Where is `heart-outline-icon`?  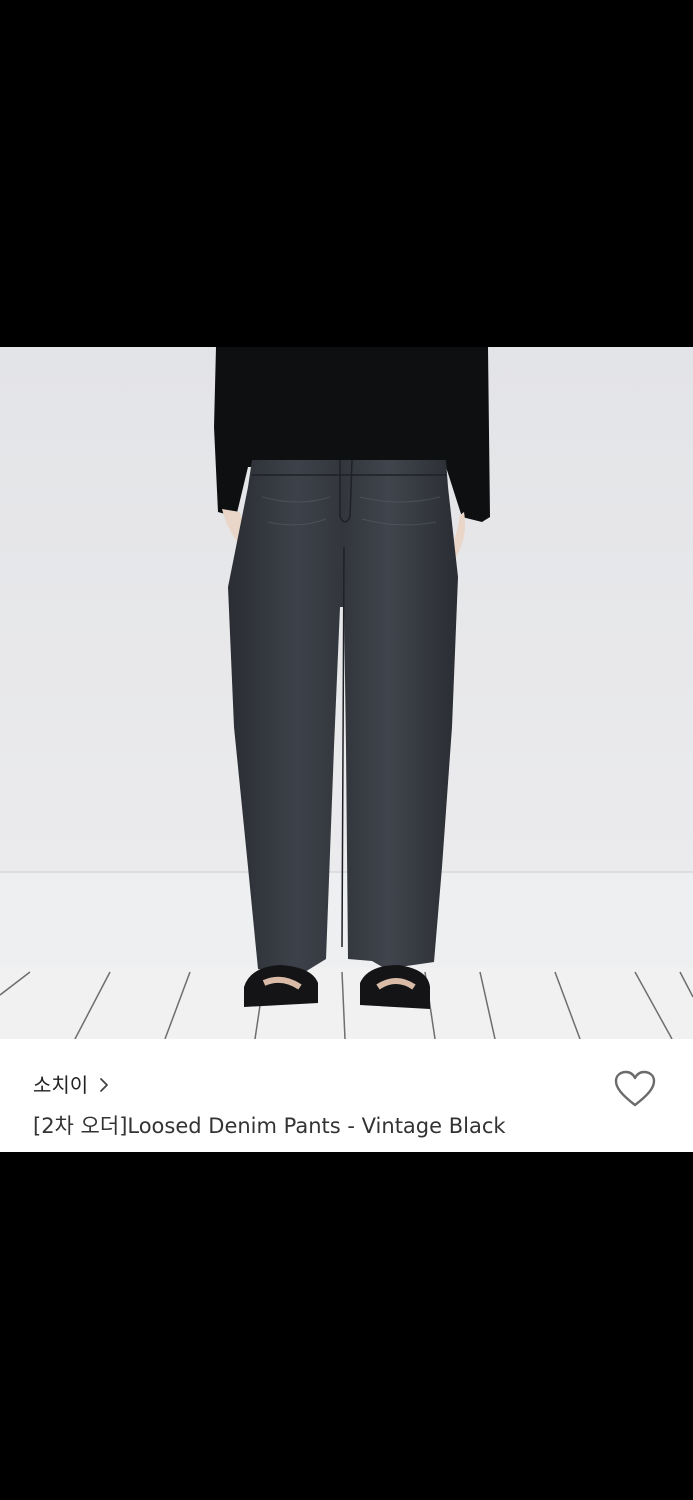 heart-outline-icon is located at coordinates (635, 1091).